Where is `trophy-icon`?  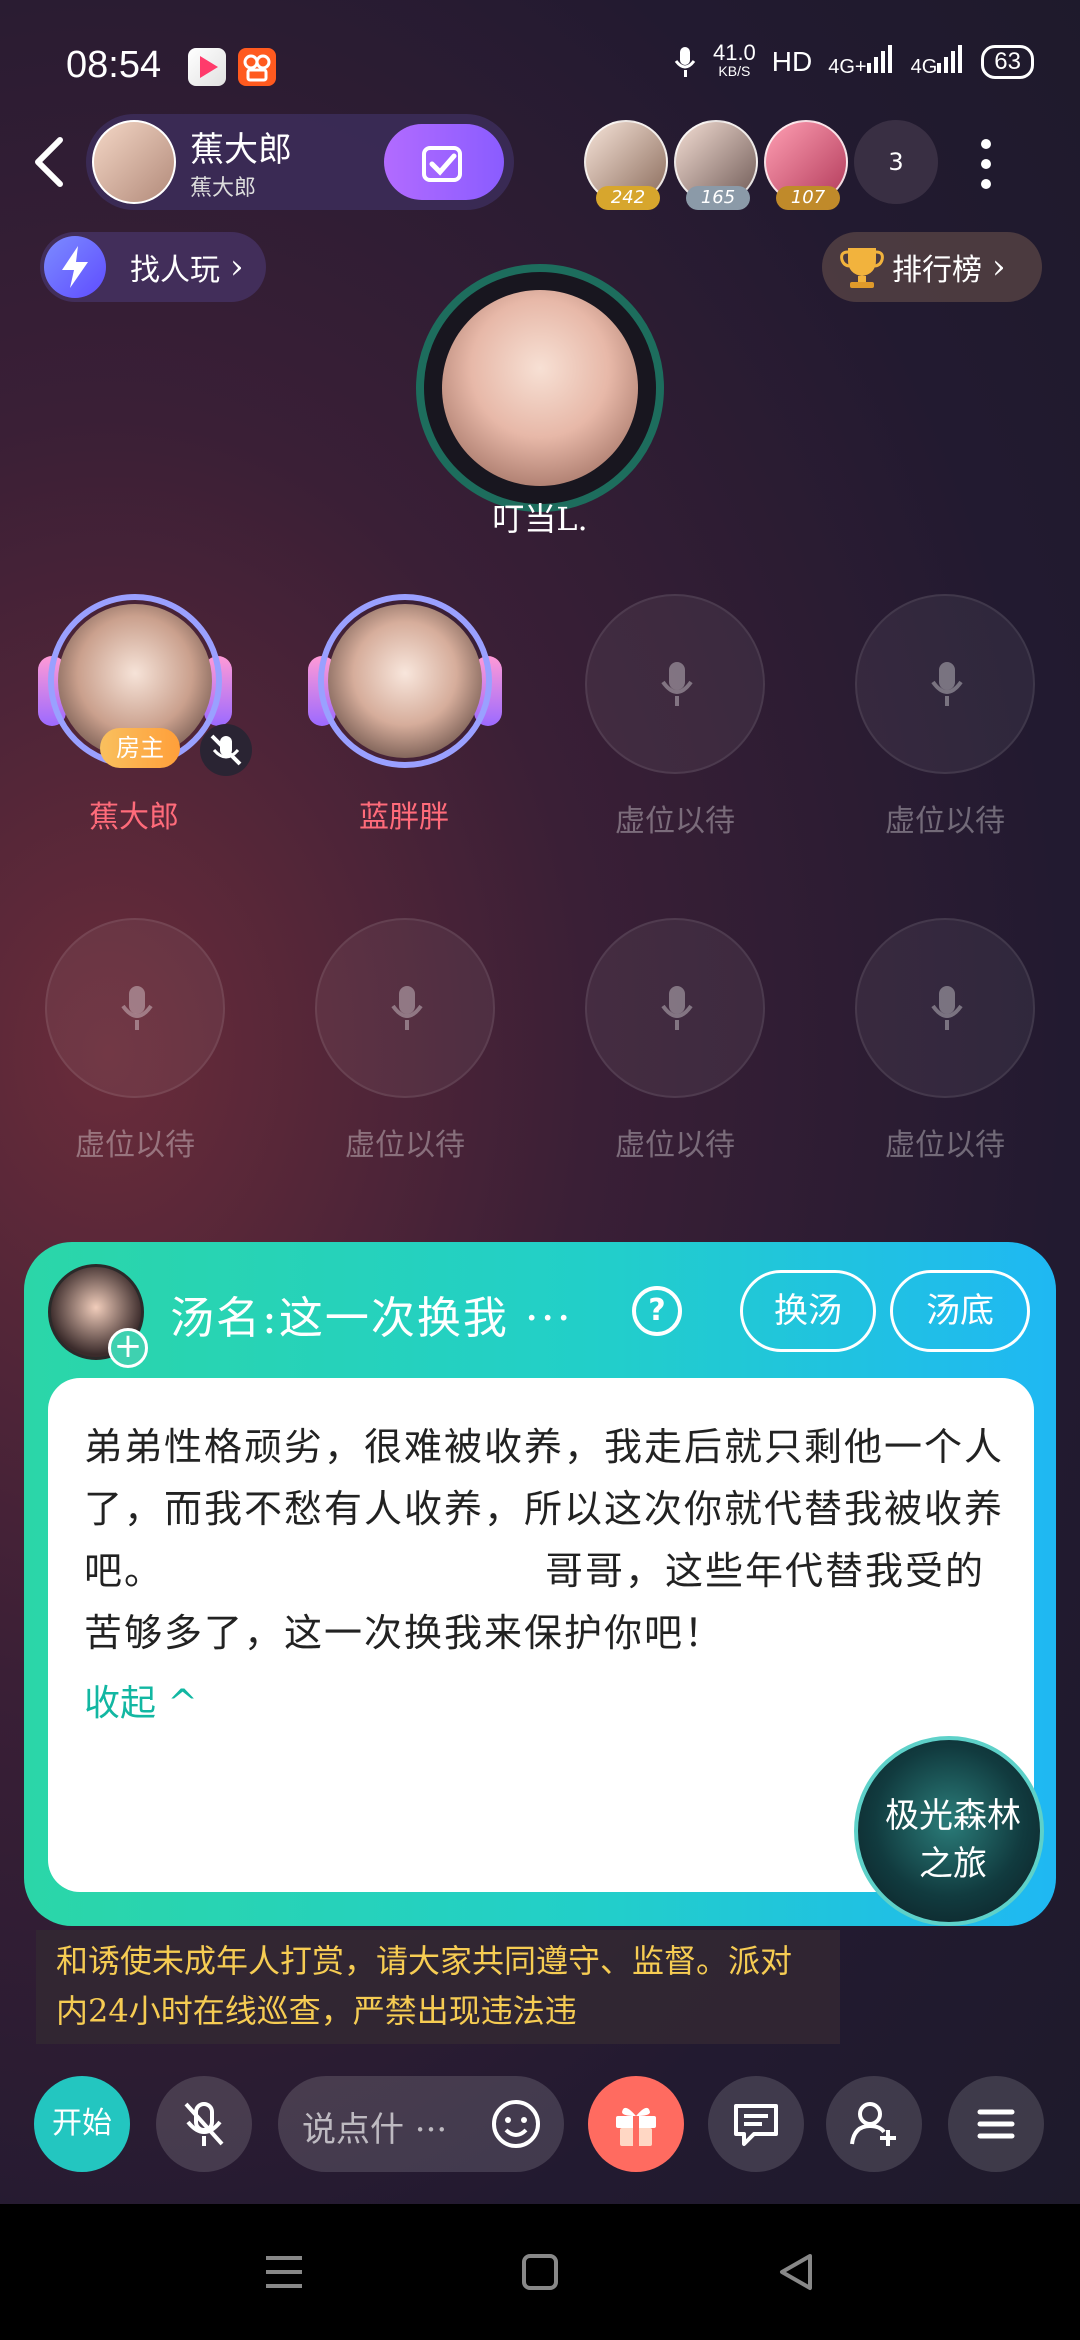 trophy-icon is located at coordinates (862, 268).